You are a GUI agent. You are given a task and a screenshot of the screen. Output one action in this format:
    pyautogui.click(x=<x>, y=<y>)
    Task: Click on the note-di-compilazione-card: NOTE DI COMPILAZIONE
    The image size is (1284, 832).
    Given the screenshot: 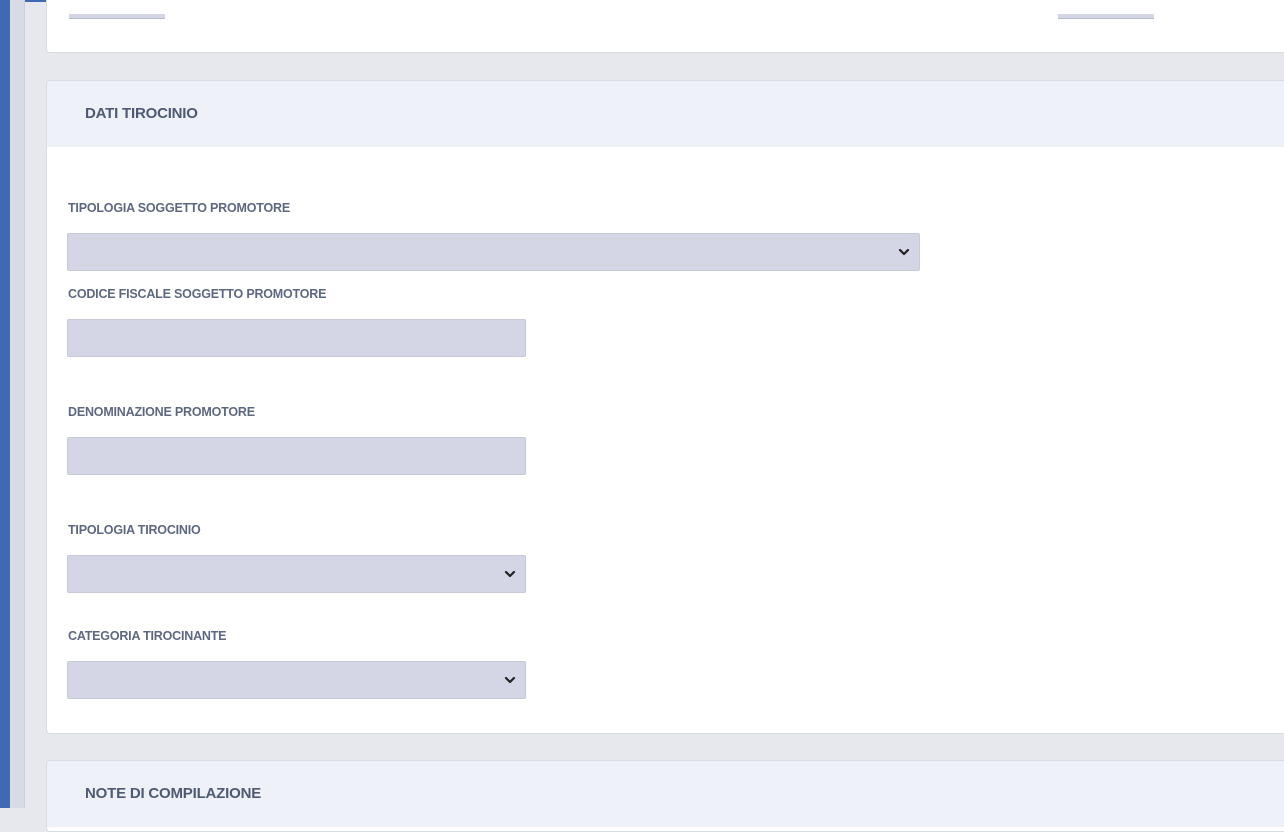 What is the action you would take?
    pyautogui.click(x=665, y=796)
    